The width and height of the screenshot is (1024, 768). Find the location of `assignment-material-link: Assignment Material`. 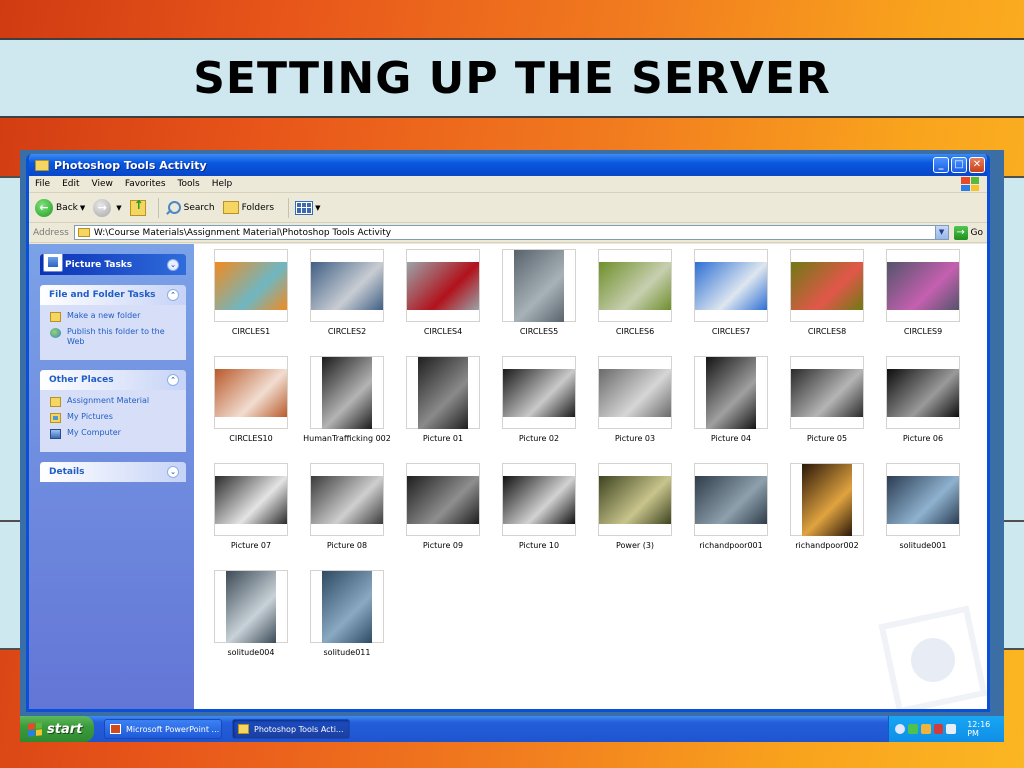

assignment-material-link: Assignment Material is located at coordinates (114, 401).